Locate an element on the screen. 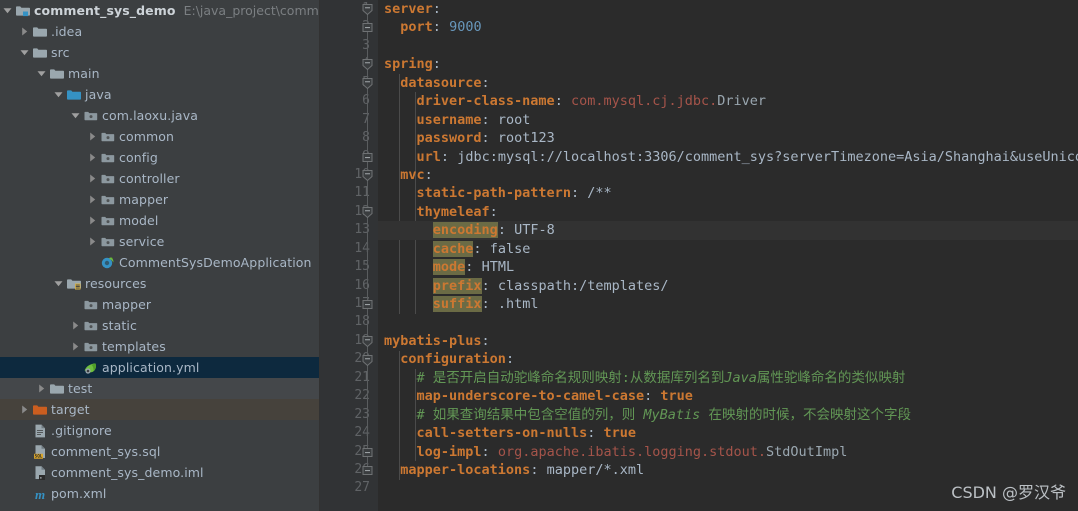  code-line-21: # 是否开启自动驼峰命名规则映射:从数据库列名到Java属性驼峰命名的类似映射 is located at coordinates (728, 378).